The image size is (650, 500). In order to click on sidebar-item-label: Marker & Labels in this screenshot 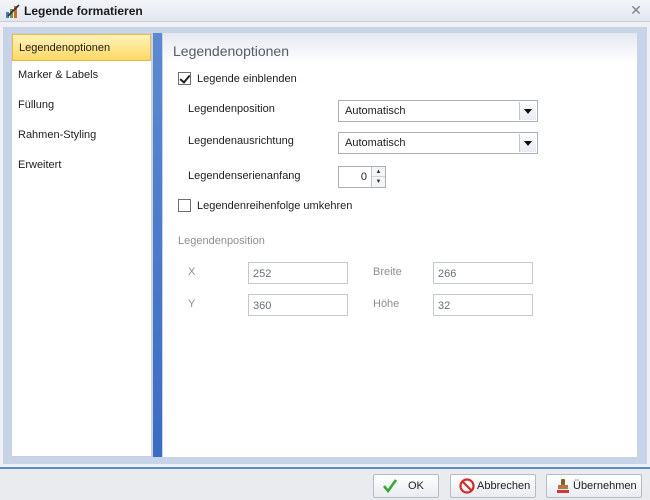, I will do `click(58, 75)`.